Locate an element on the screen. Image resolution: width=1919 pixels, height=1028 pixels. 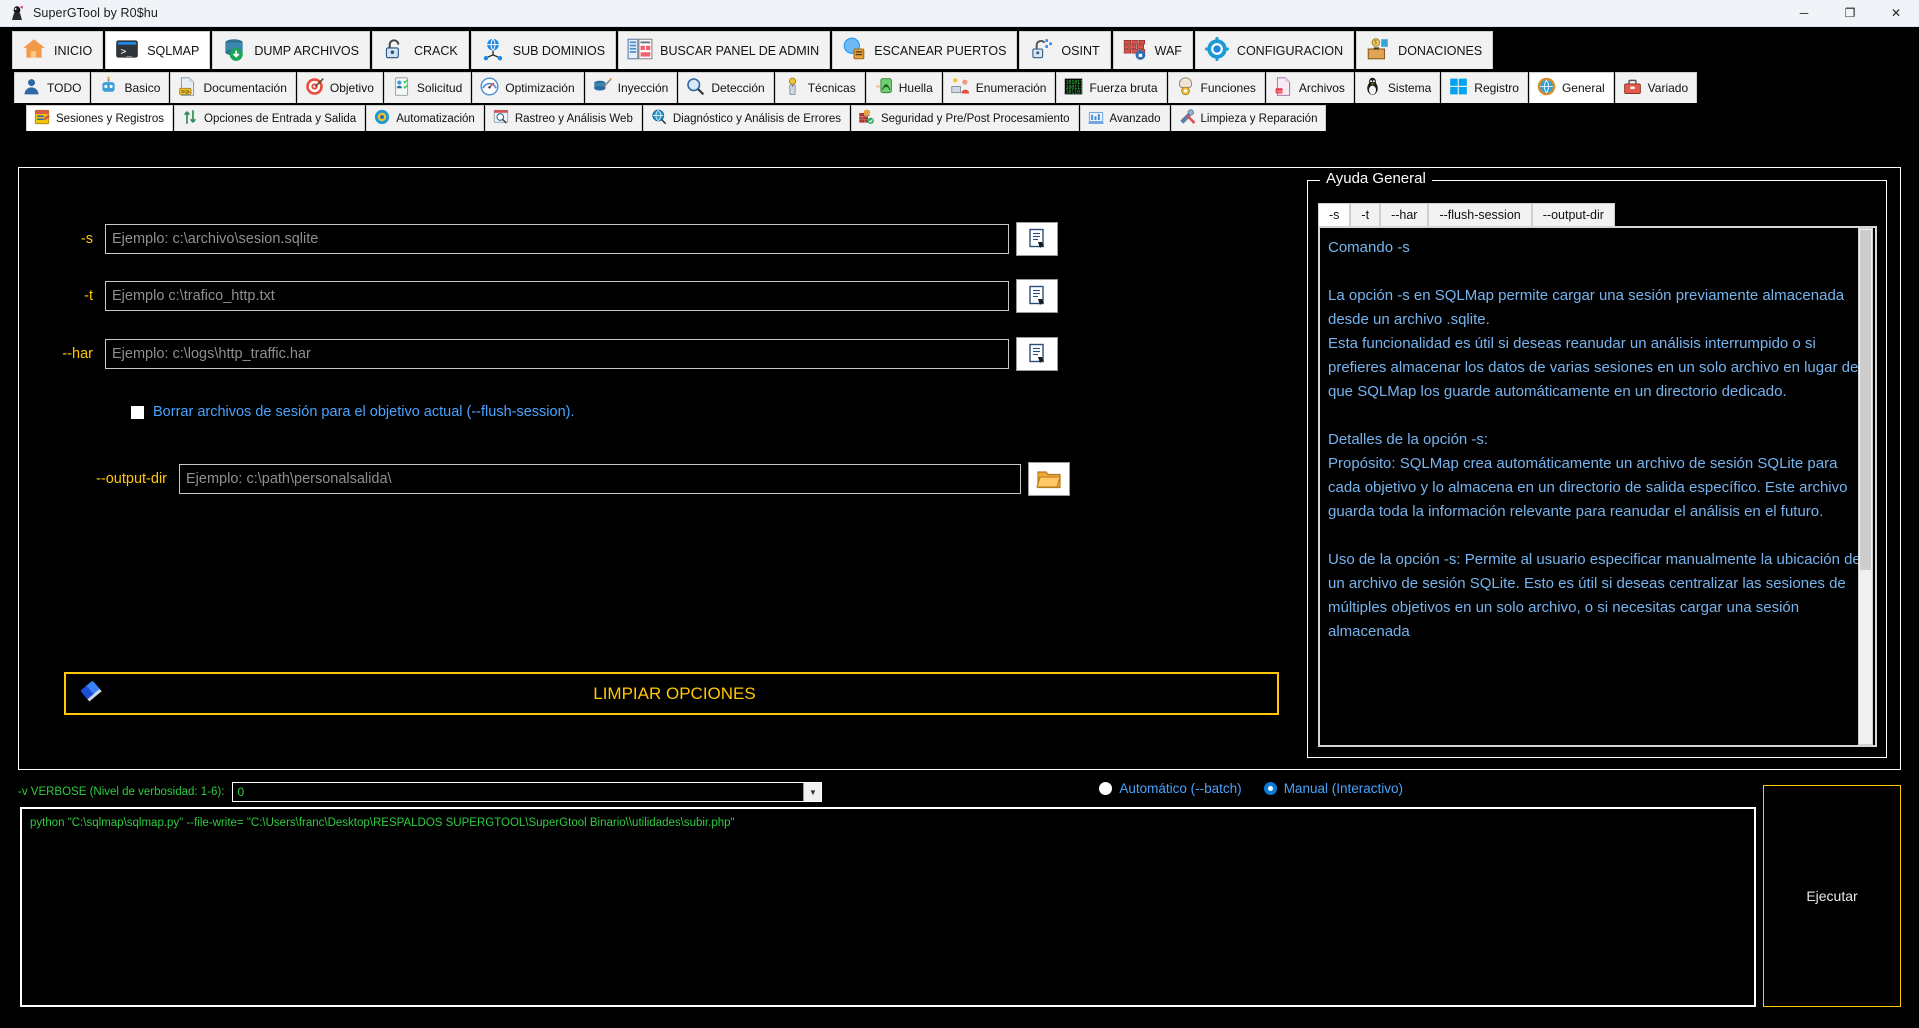
field-label-s: -s is located at coordinates (86, 239).